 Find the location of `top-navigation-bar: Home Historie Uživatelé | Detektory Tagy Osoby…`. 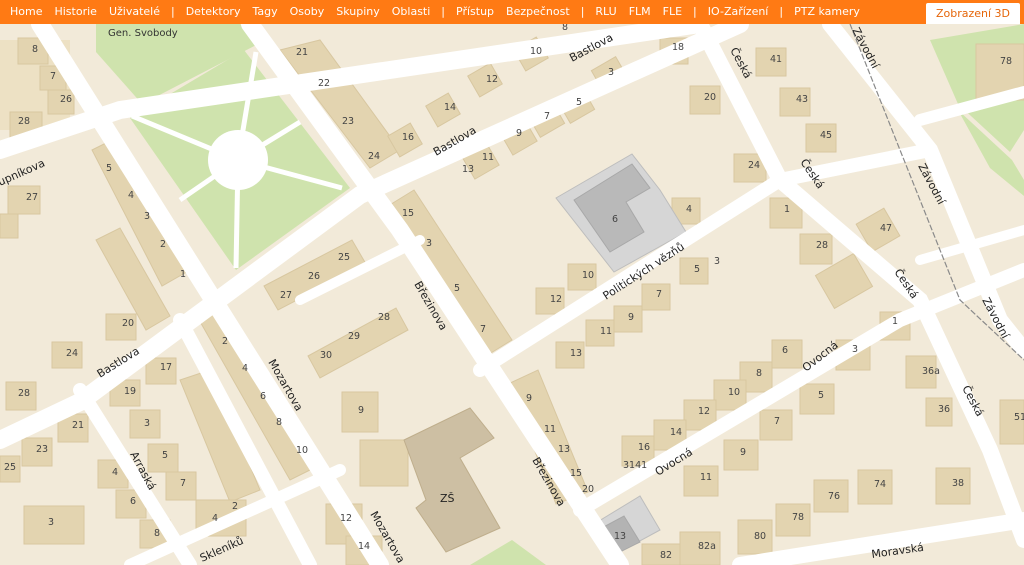

top-navigation-bar: Home Historie Uživatelé | Detektory Tagy Osoby… is located at coordinates (512, 12).